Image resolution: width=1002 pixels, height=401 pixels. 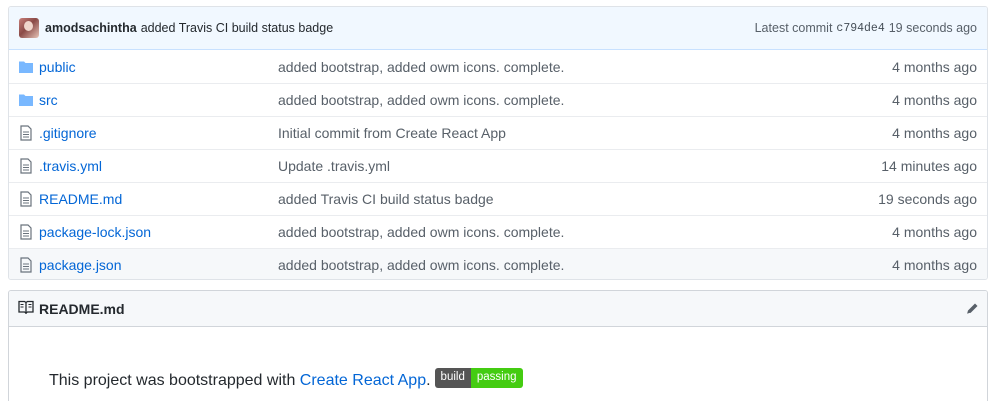 What do you see at coordinates (158, 199) in the screenshot?
I see `file-name: README.md` at bounding box center [158, 199].